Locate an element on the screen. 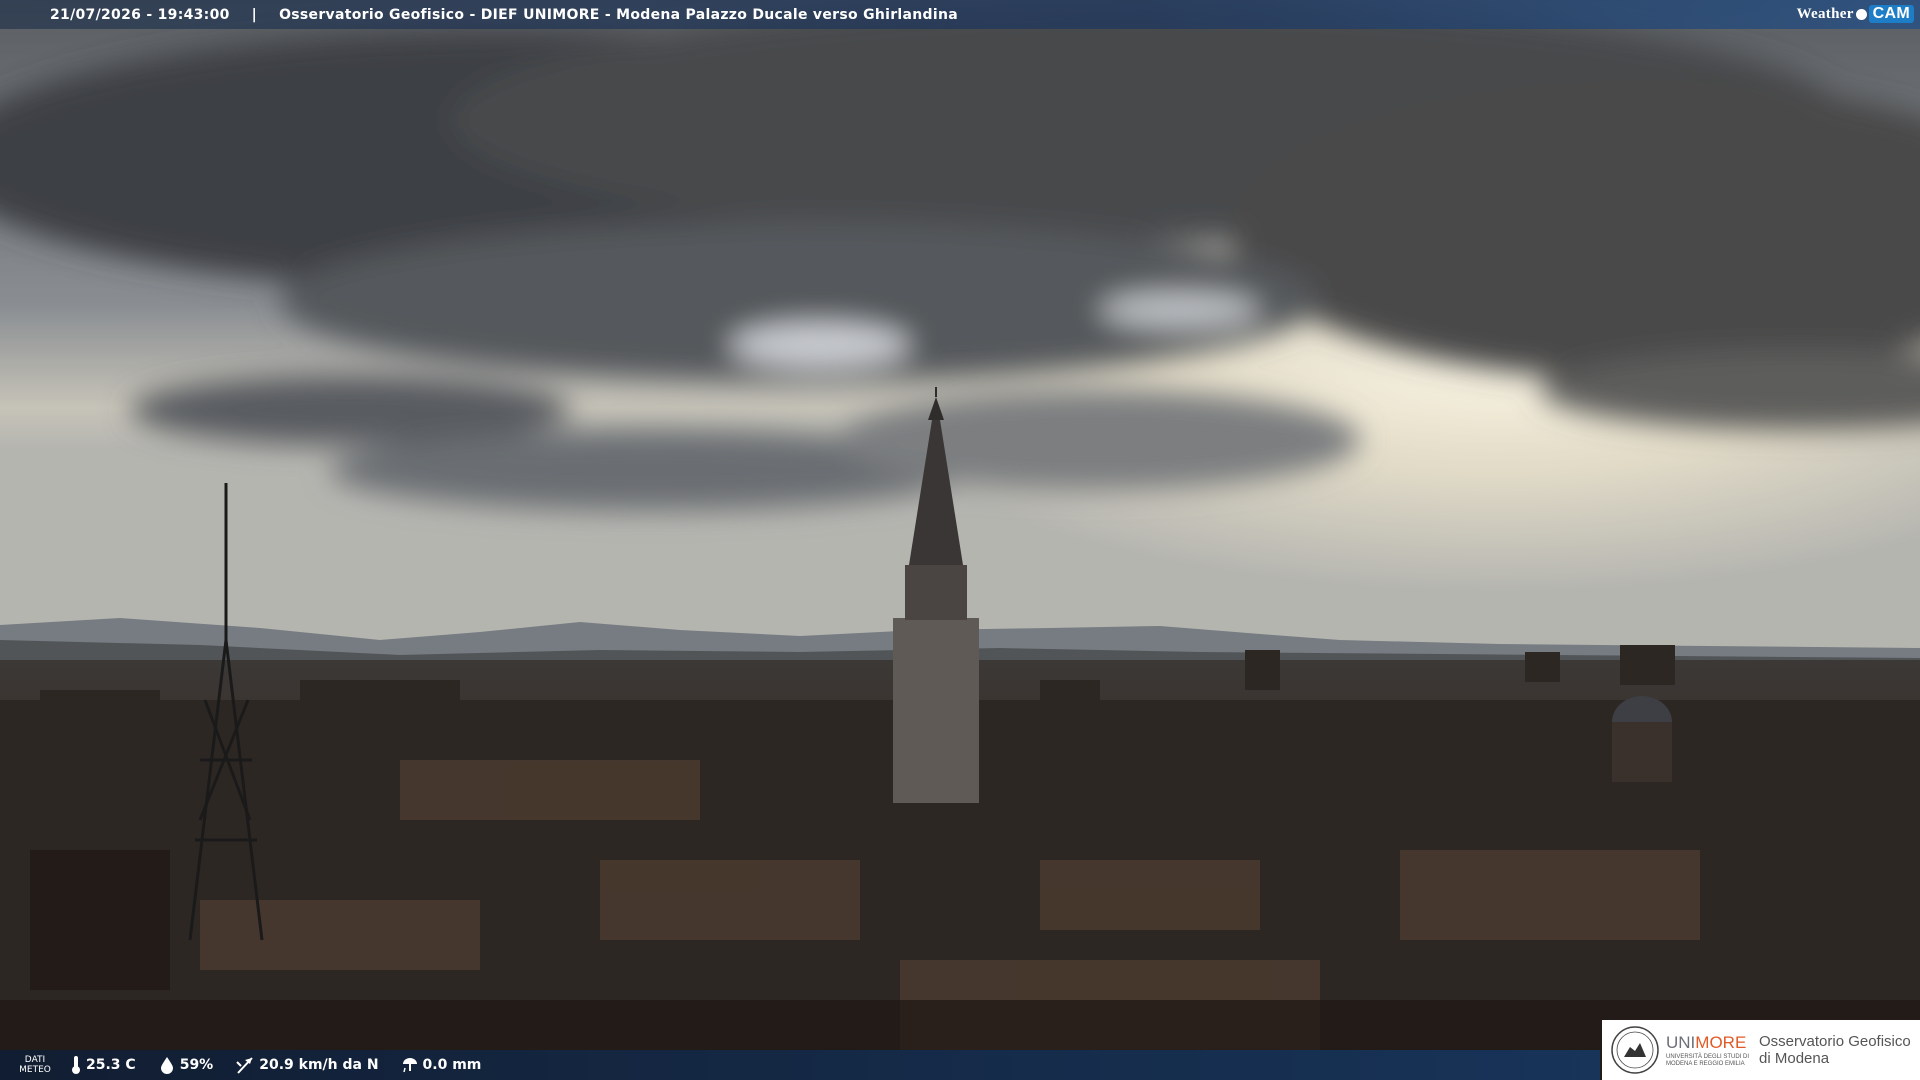 Image resolution: width=1920 pixels, height=1080 pixels. weathercam-dot-icon is located at coordinates (1861, 14).